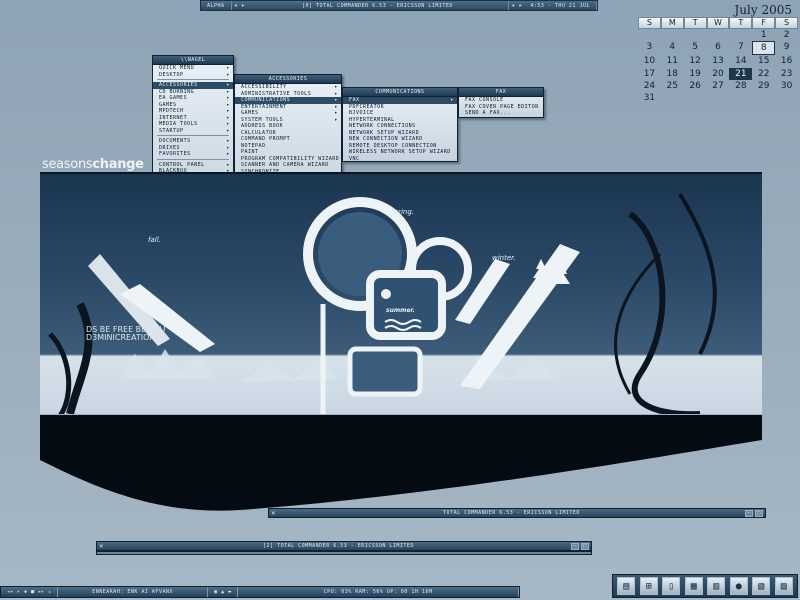 The height and width of the screenshot is (600, 800). Describe the element at coordinates (193, 131) in the screenshot. I see `menu-main-item-startup: STARTUP` at that location.